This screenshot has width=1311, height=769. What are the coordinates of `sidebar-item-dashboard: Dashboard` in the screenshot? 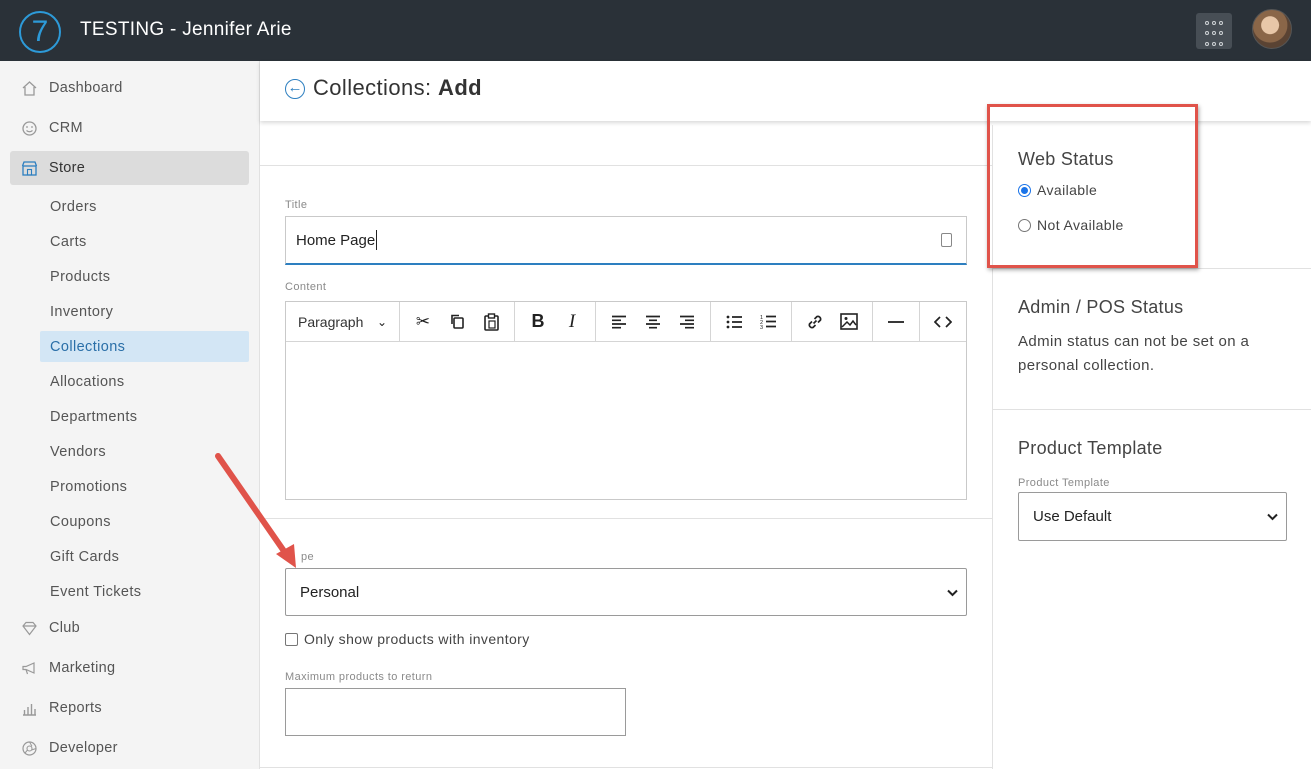 It's located at (129, 88).